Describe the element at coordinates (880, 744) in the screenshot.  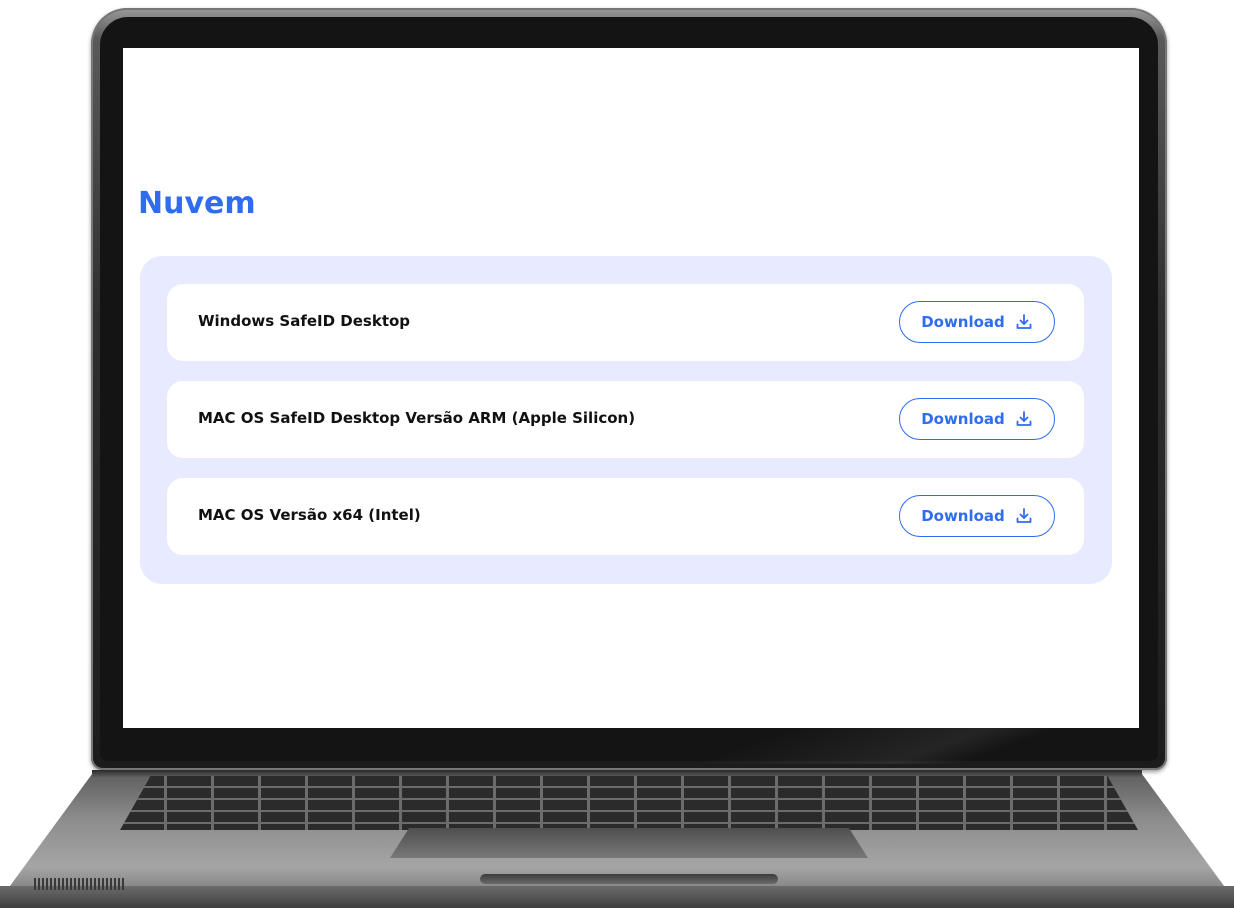
I see `bezel-reflection` at that location.